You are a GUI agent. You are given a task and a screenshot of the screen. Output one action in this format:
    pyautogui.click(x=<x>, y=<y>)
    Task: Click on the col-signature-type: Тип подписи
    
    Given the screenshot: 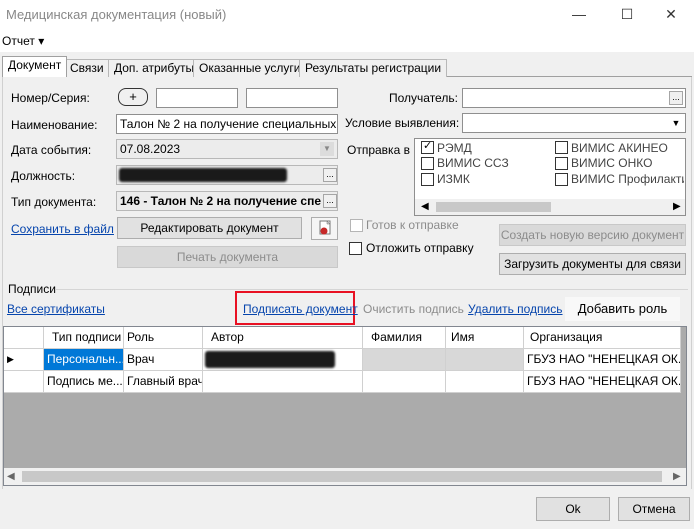 What is the action you would take?
    pyautogui.click(x=84, y=338)
    